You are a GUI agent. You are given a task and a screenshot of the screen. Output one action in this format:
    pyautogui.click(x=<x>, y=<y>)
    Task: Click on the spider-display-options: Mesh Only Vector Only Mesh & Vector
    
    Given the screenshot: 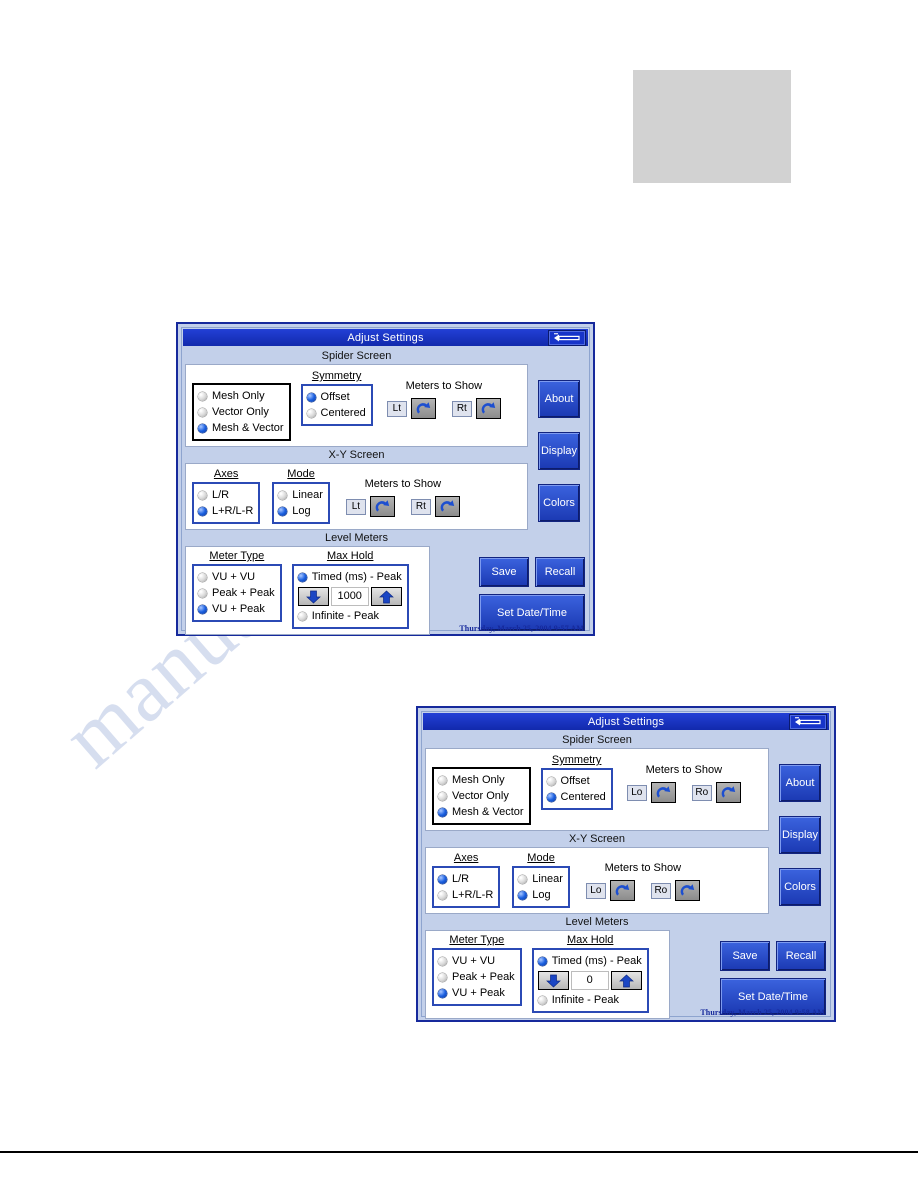 What is the action you would take?
    pyautogui.click(x=481, y=796)
    